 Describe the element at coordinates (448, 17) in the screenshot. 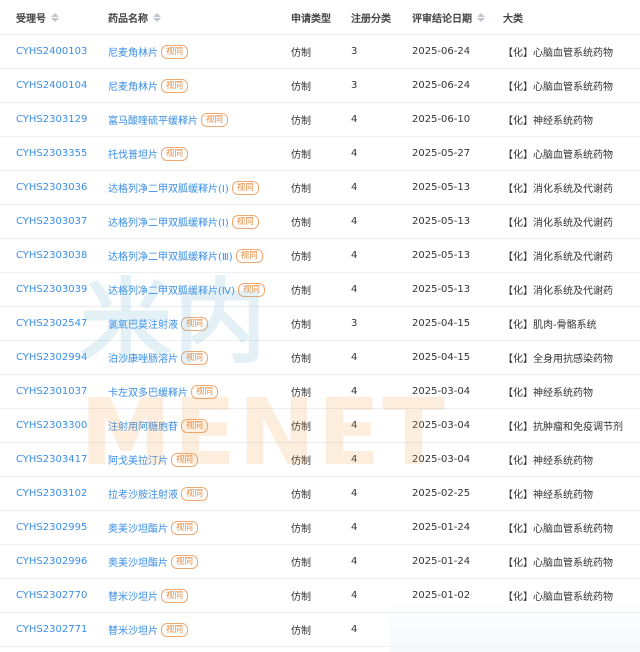

I see `header-date: 评审结论日期` at that location.